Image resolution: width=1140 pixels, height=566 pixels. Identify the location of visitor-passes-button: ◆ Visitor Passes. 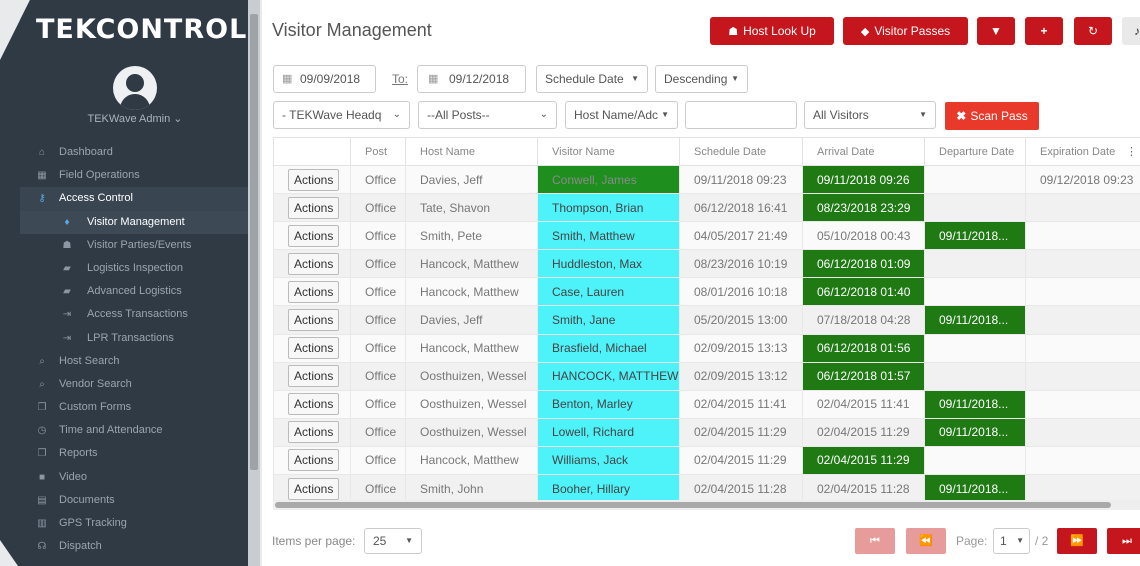
(905, 31).